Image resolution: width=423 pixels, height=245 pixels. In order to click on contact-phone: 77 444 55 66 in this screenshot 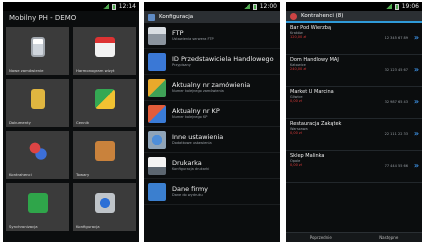, I will do `click(396, 166)`.